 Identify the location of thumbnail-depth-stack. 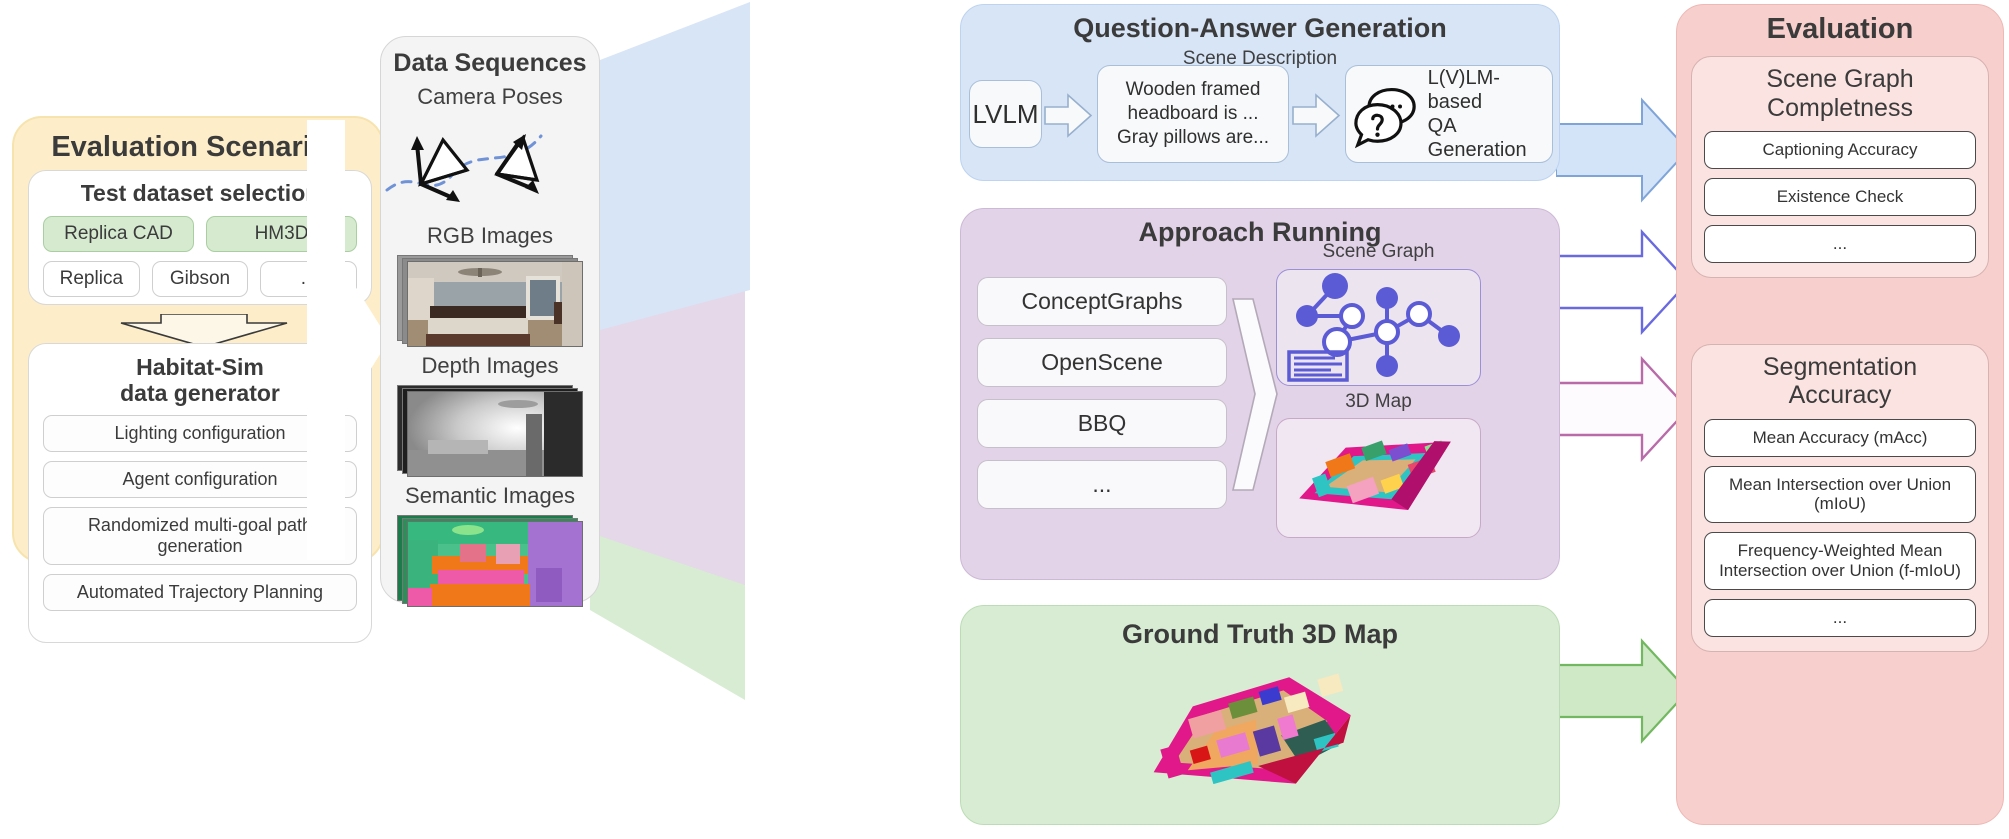
(490, 431).